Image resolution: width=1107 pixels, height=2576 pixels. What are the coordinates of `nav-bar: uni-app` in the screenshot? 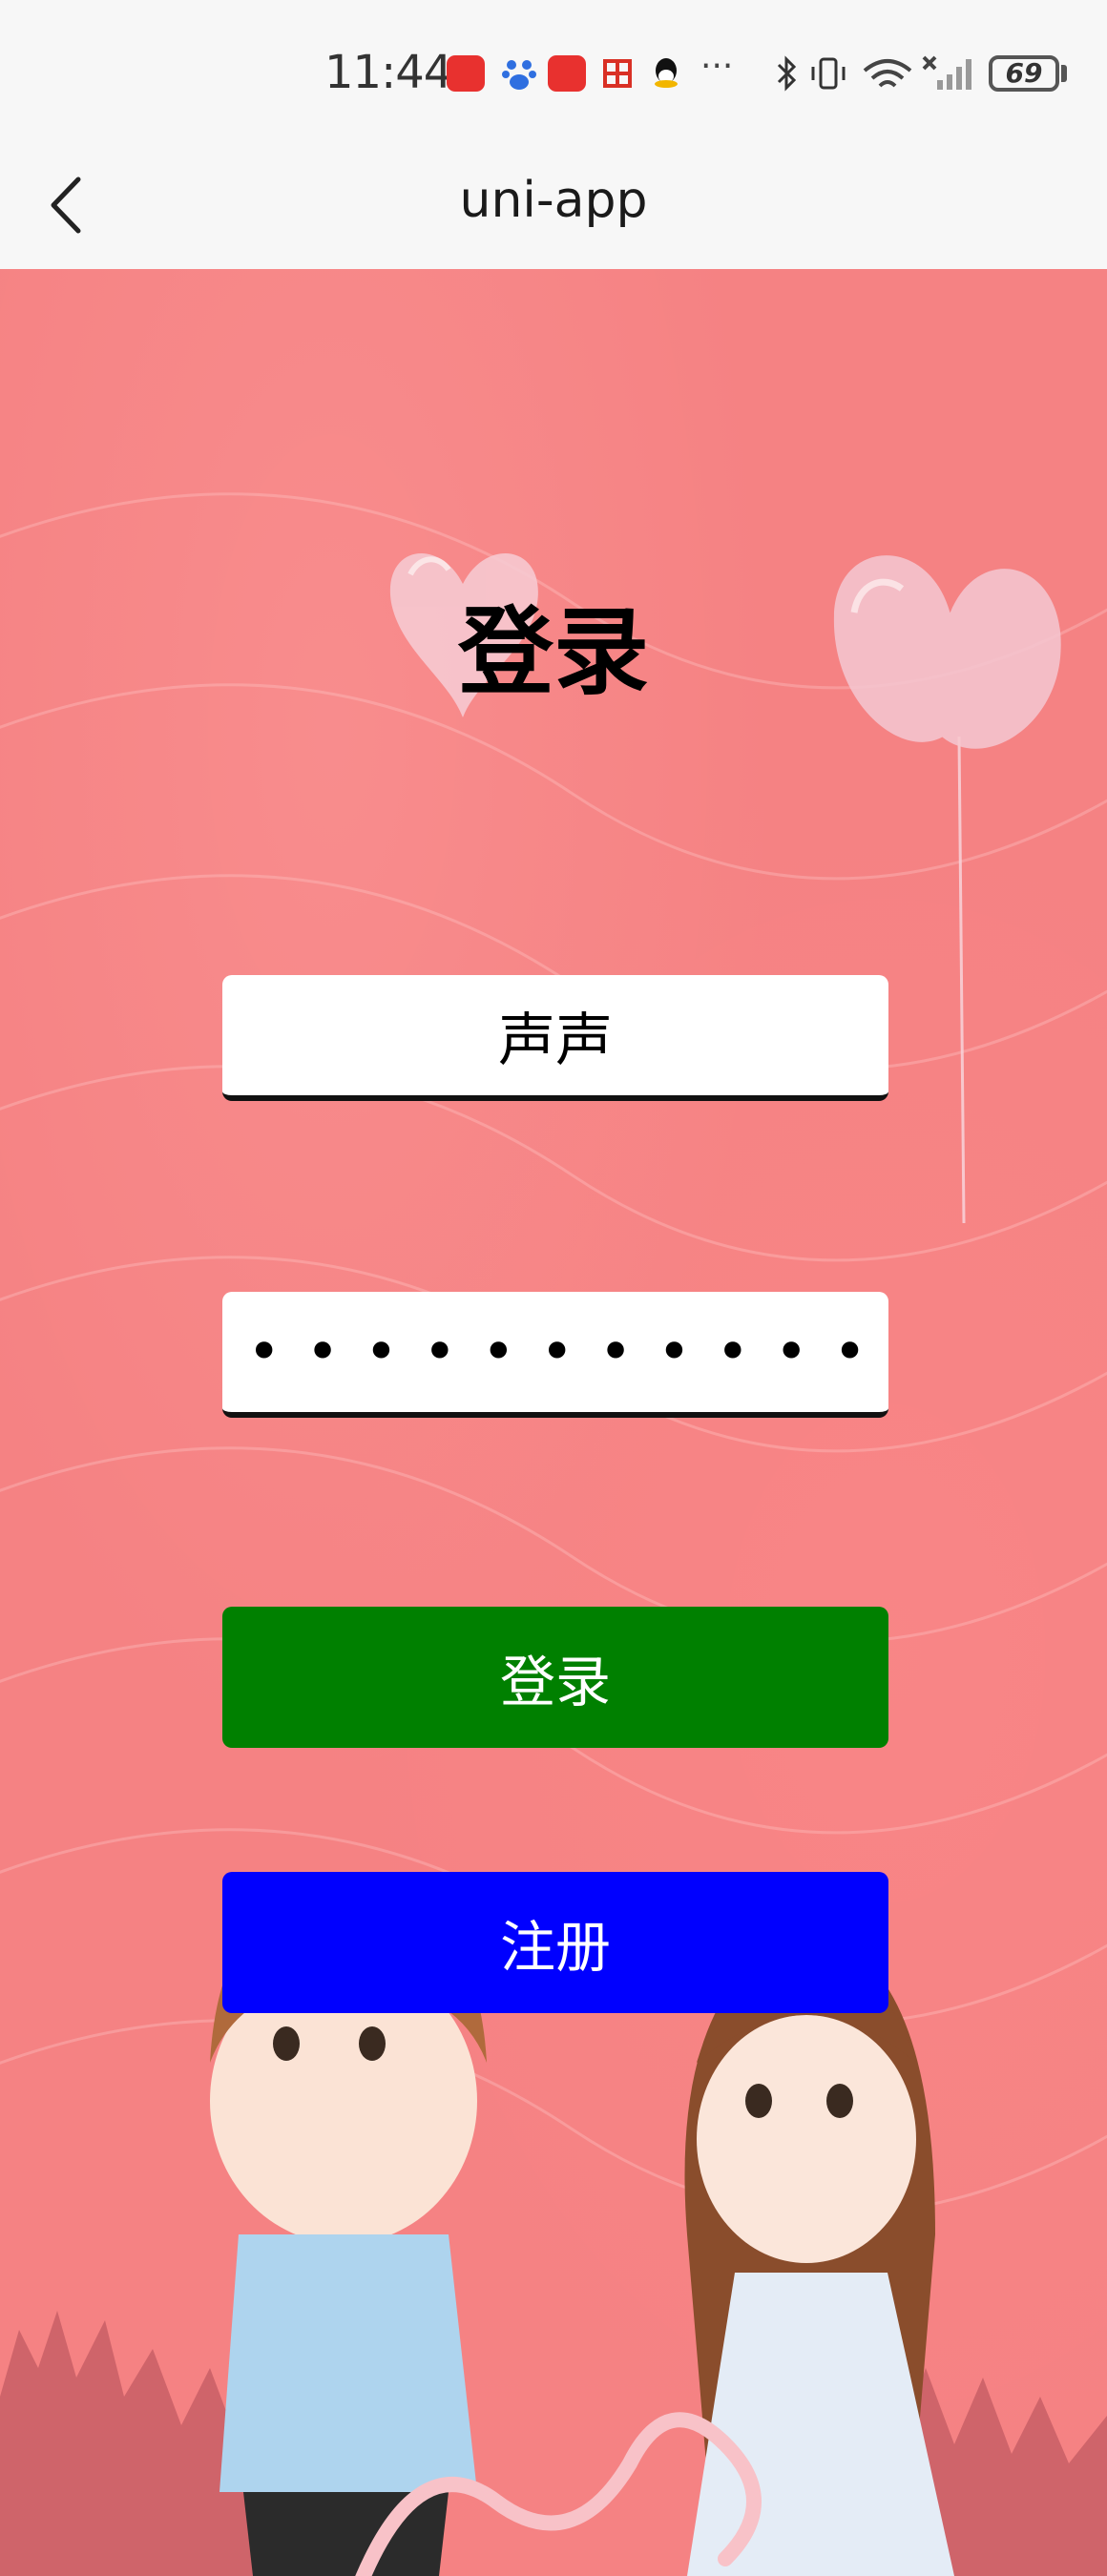 It's located at (553, 206).